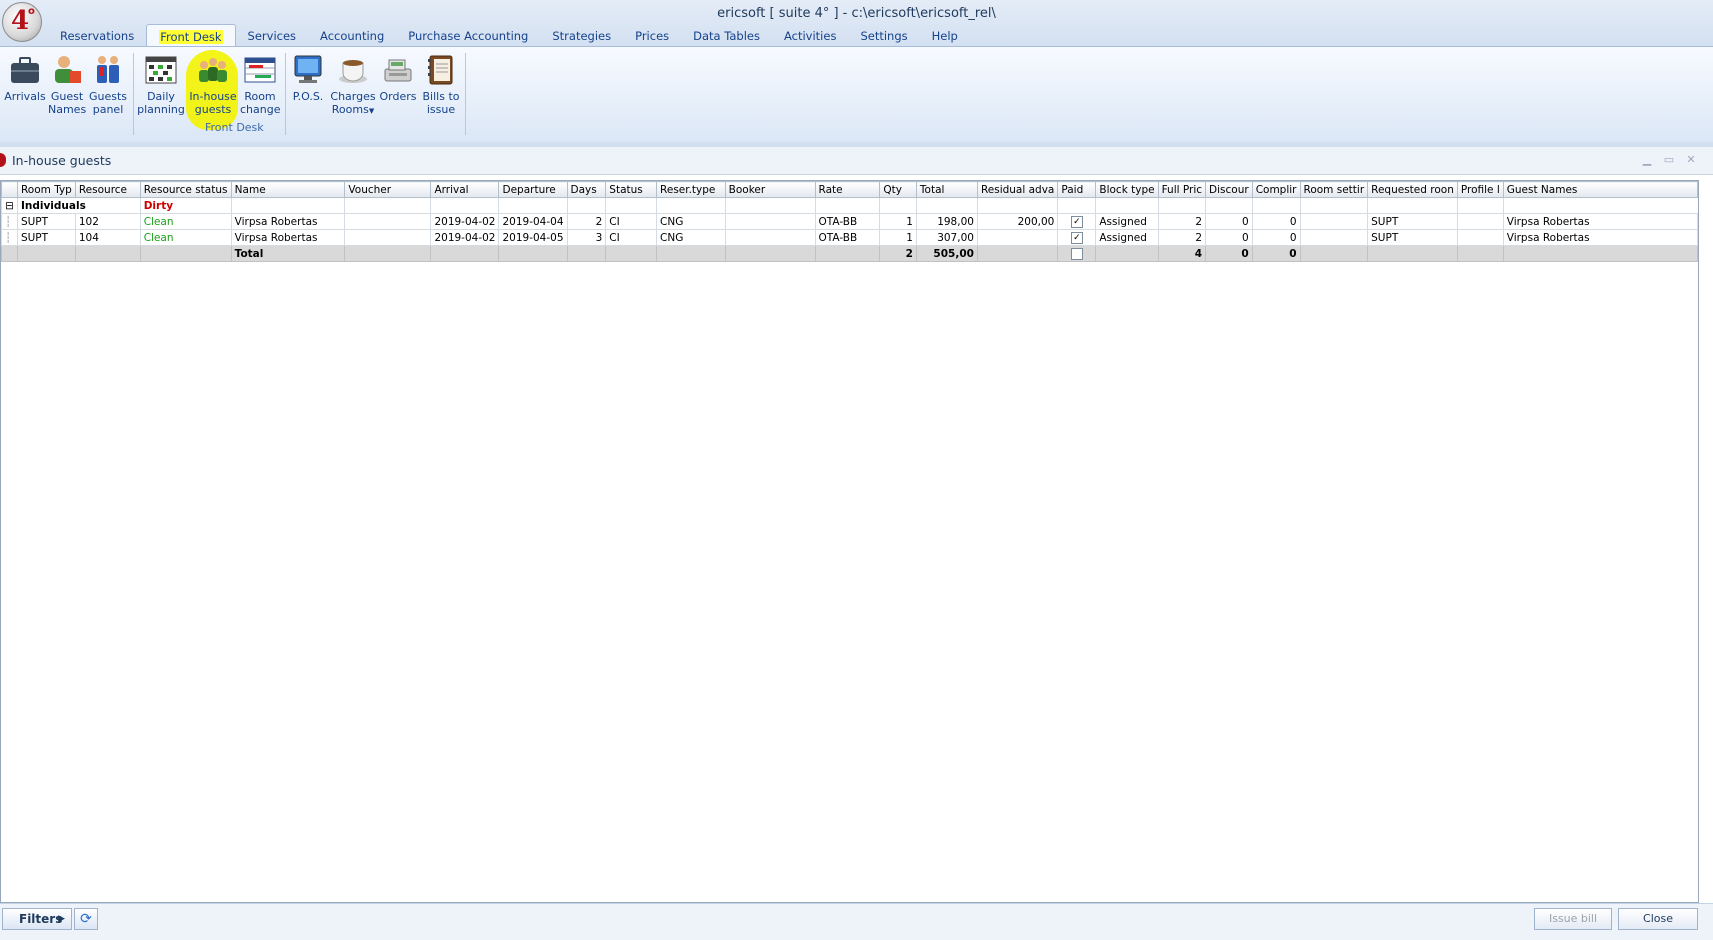  Describe the element at coordinates (67, 96) in the screenshot. I see `guest-names-label-1: Guest` at that location.